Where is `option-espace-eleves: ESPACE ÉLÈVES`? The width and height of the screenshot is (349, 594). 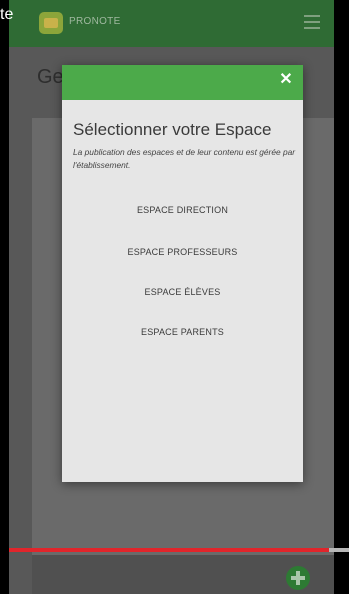 option-espace-eleves: ESPACE ÉLÈVES is located at coordinates (182, 292).